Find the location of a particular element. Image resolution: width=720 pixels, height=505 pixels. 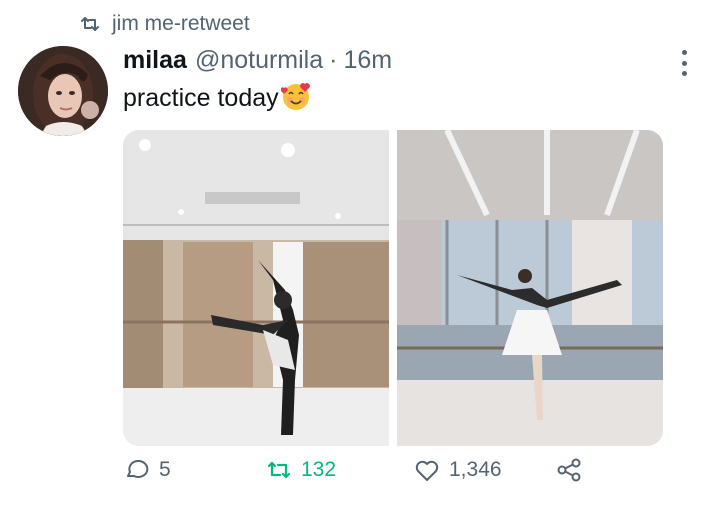

share-button is located at coordinates (569, 470).